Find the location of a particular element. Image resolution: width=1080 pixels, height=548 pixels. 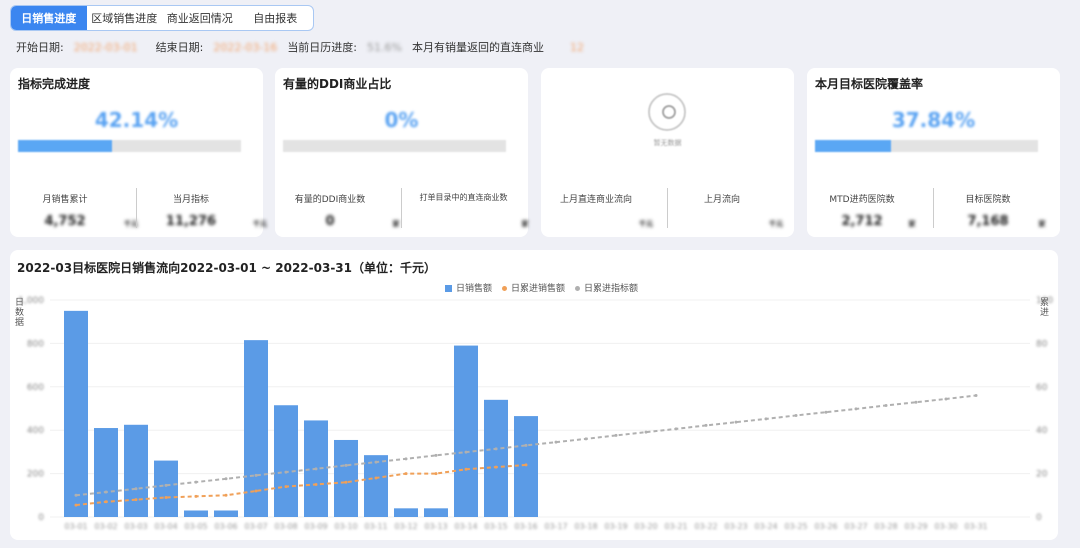

y-right-tick-label: 40 is located at coordinates (1042, 431).